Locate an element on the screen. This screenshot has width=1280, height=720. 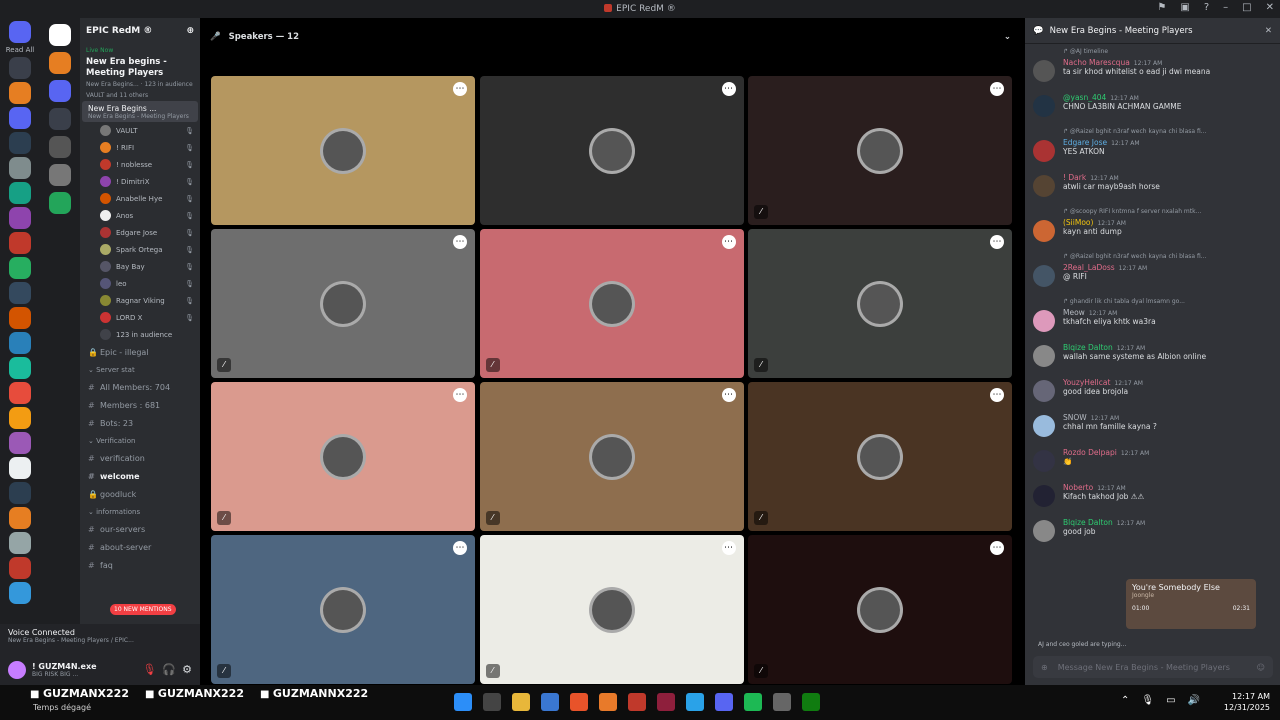
network-icon: ▭ is located at coordinates (1170, 700).